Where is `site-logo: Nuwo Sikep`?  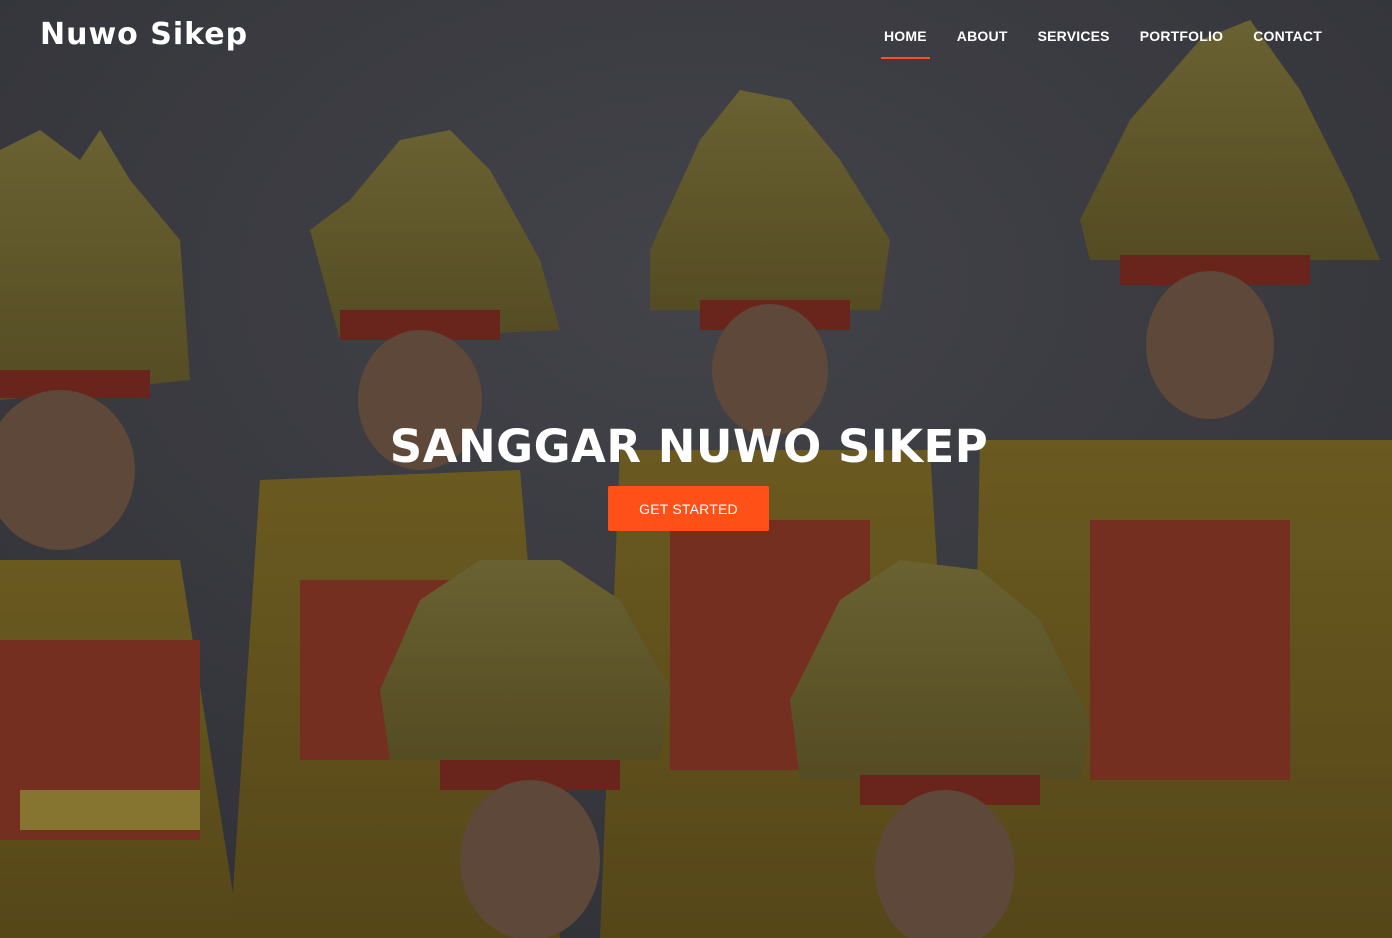
site-logo: Nuwo Sikep is located at coordinates (144, 34).